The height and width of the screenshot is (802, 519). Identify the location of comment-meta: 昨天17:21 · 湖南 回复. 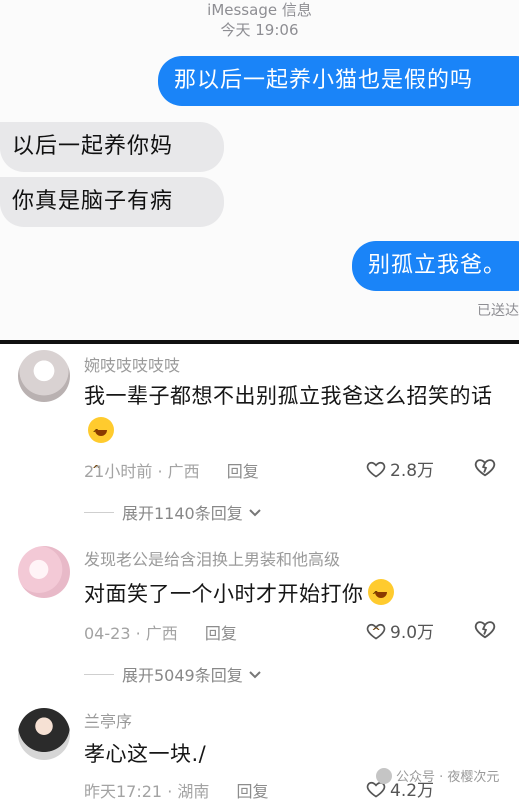
(176, 790).